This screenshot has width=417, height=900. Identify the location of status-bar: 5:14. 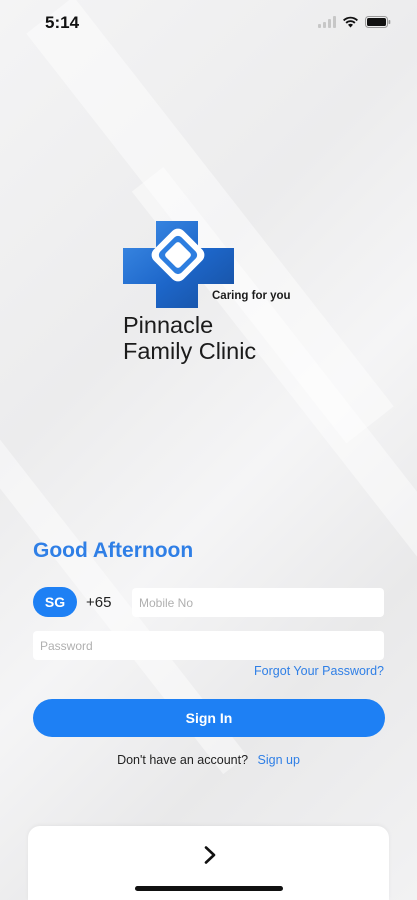
(208, 23).